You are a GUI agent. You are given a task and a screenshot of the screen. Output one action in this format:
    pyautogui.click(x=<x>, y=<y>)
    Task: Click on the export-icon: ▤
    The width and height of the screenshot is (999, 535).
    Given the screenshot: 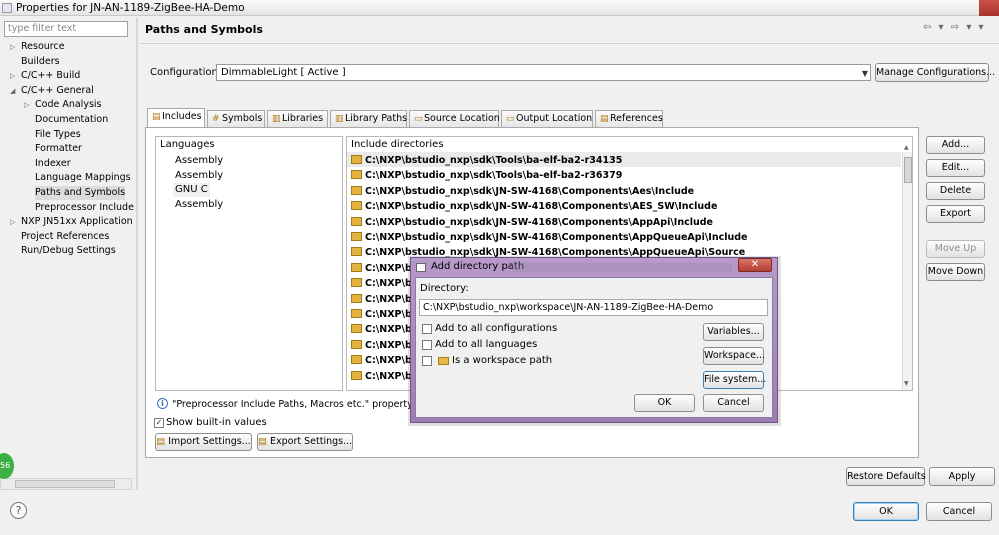 What is the action you would take?
    pyautogui.click(x=262, y=441)
    